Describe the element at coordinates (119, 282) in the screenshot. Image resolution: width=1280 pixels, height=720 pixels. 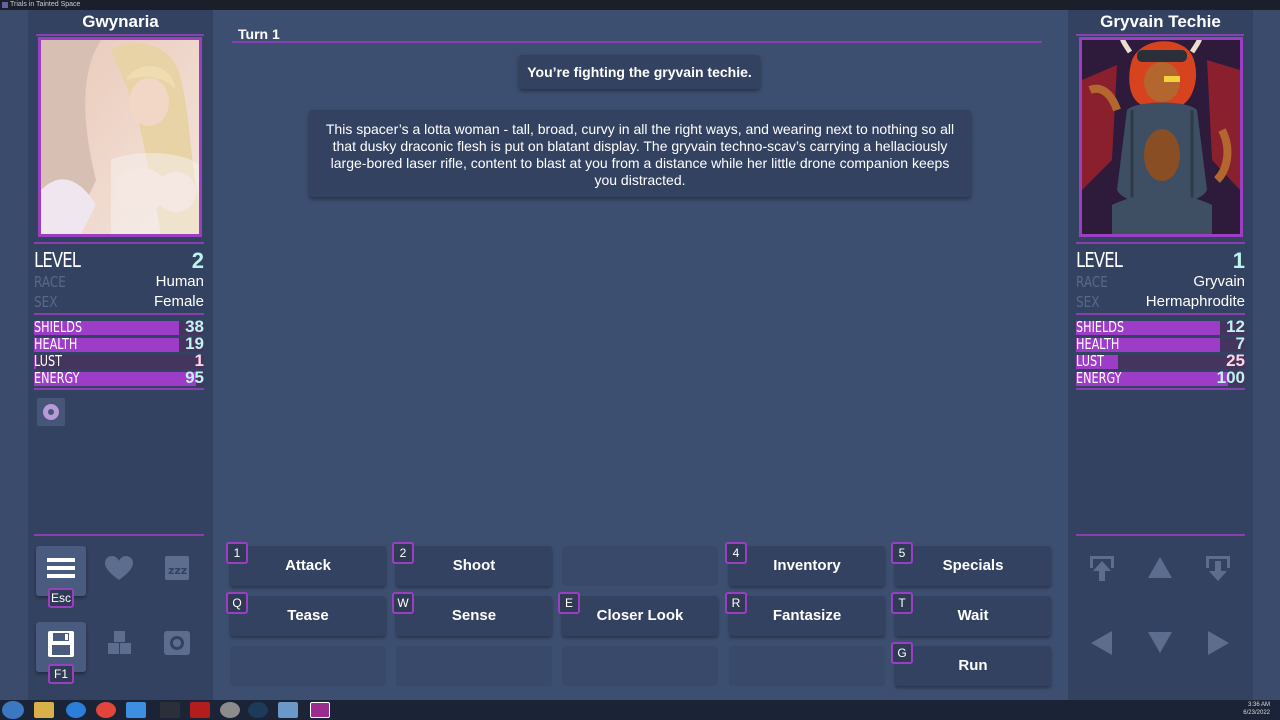
I see `player-race-row: RACE Human` at that location.